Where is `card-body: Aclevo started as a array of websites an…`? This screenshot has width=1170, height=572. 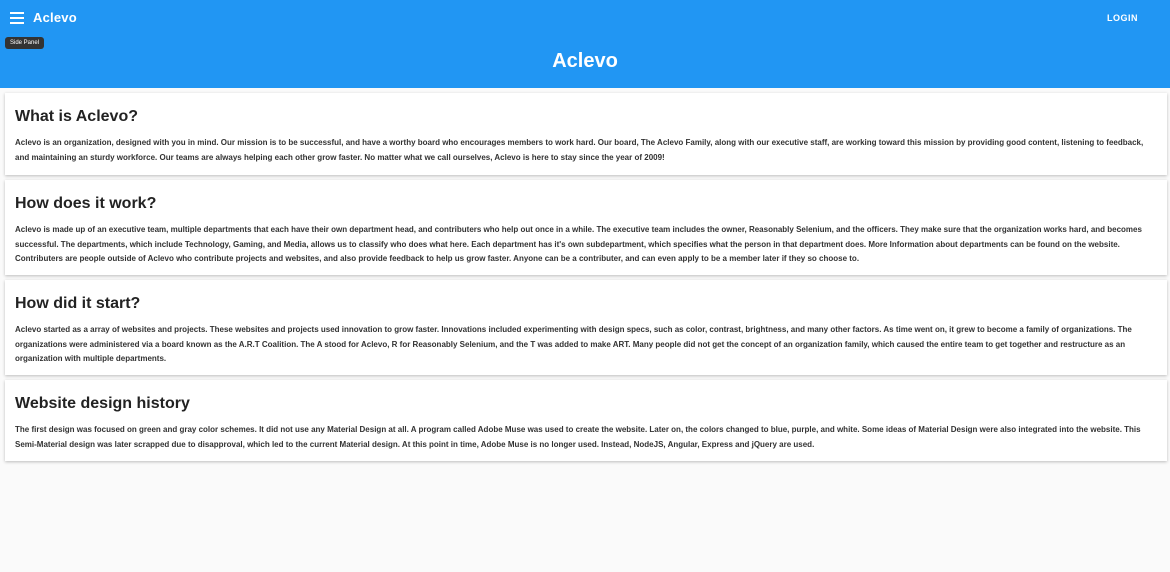
card-body: Aclevo started as a array of websites an… is located at coordinates (573, 344).